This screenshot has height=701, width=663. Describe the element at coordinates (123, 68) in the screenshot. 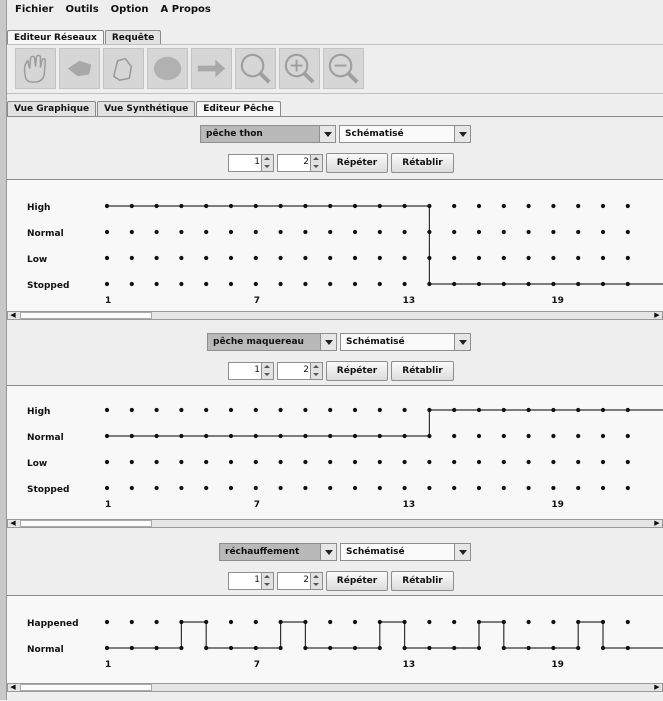

I see `pan-tool-button` at that location.